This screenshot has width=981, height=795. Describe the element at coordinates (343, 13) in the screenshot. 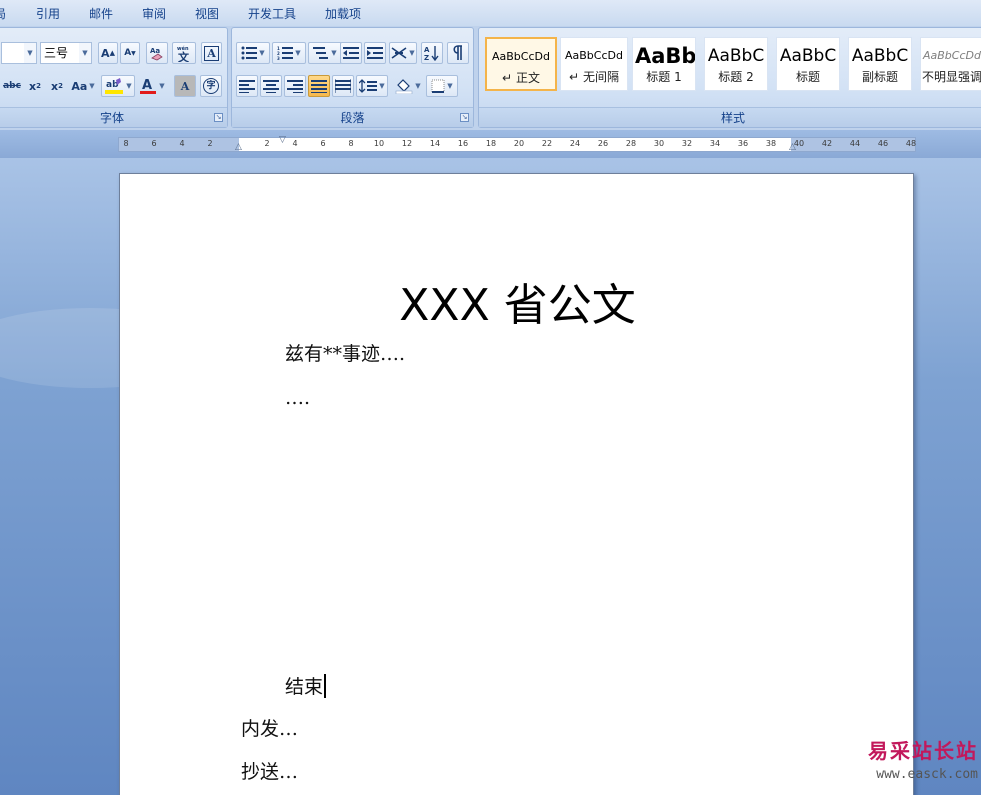

I see `tab-addins: 加载项` at that location.